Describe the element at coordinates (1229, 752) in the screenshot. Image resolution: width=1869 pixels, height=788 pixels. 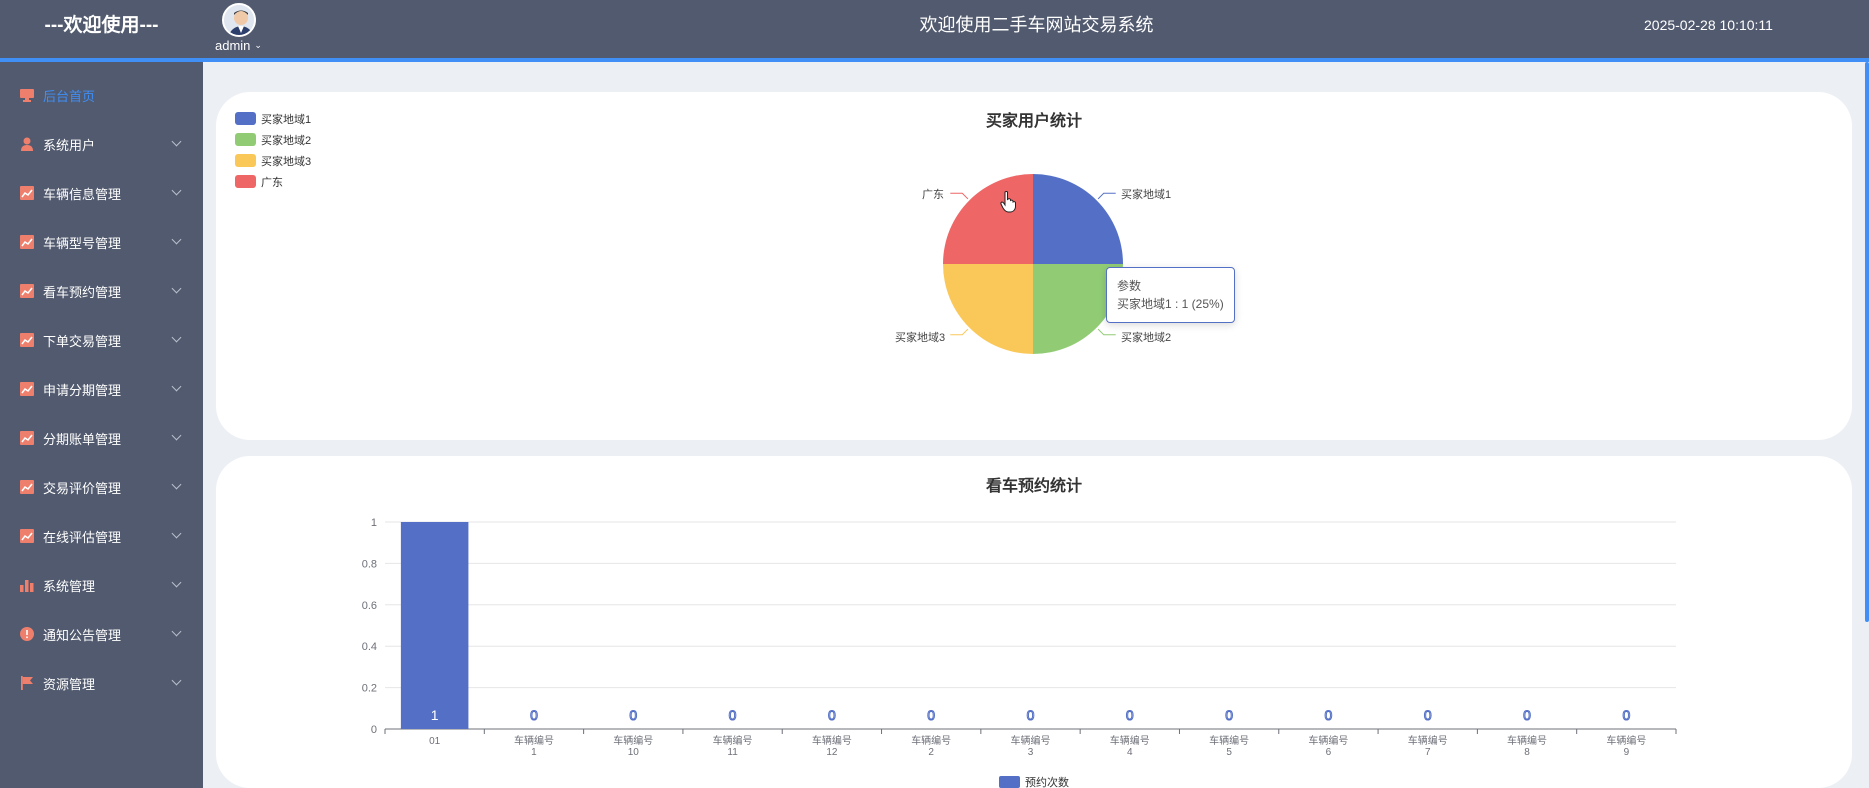
I see `x-tick-label: 5` at that location.